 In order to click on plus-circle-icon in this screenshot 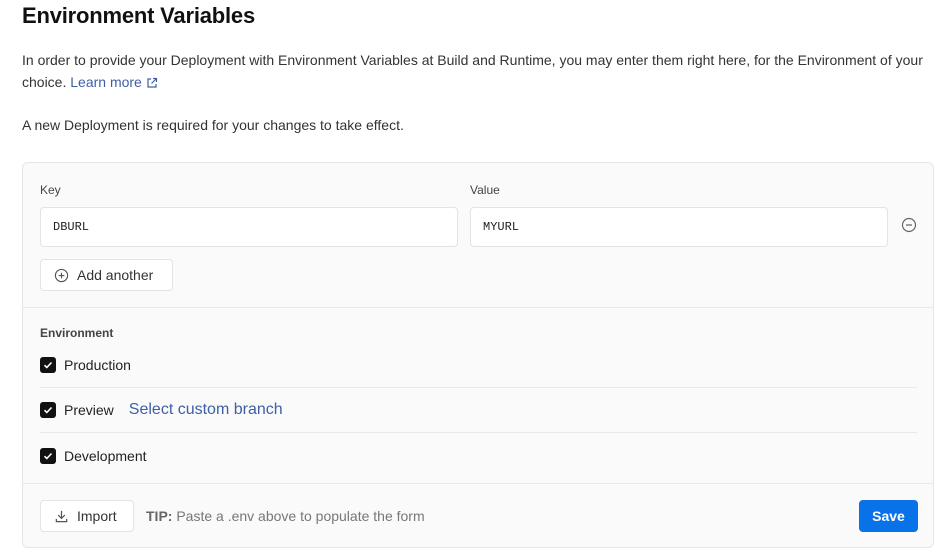, I will do `click(61, 275)`.